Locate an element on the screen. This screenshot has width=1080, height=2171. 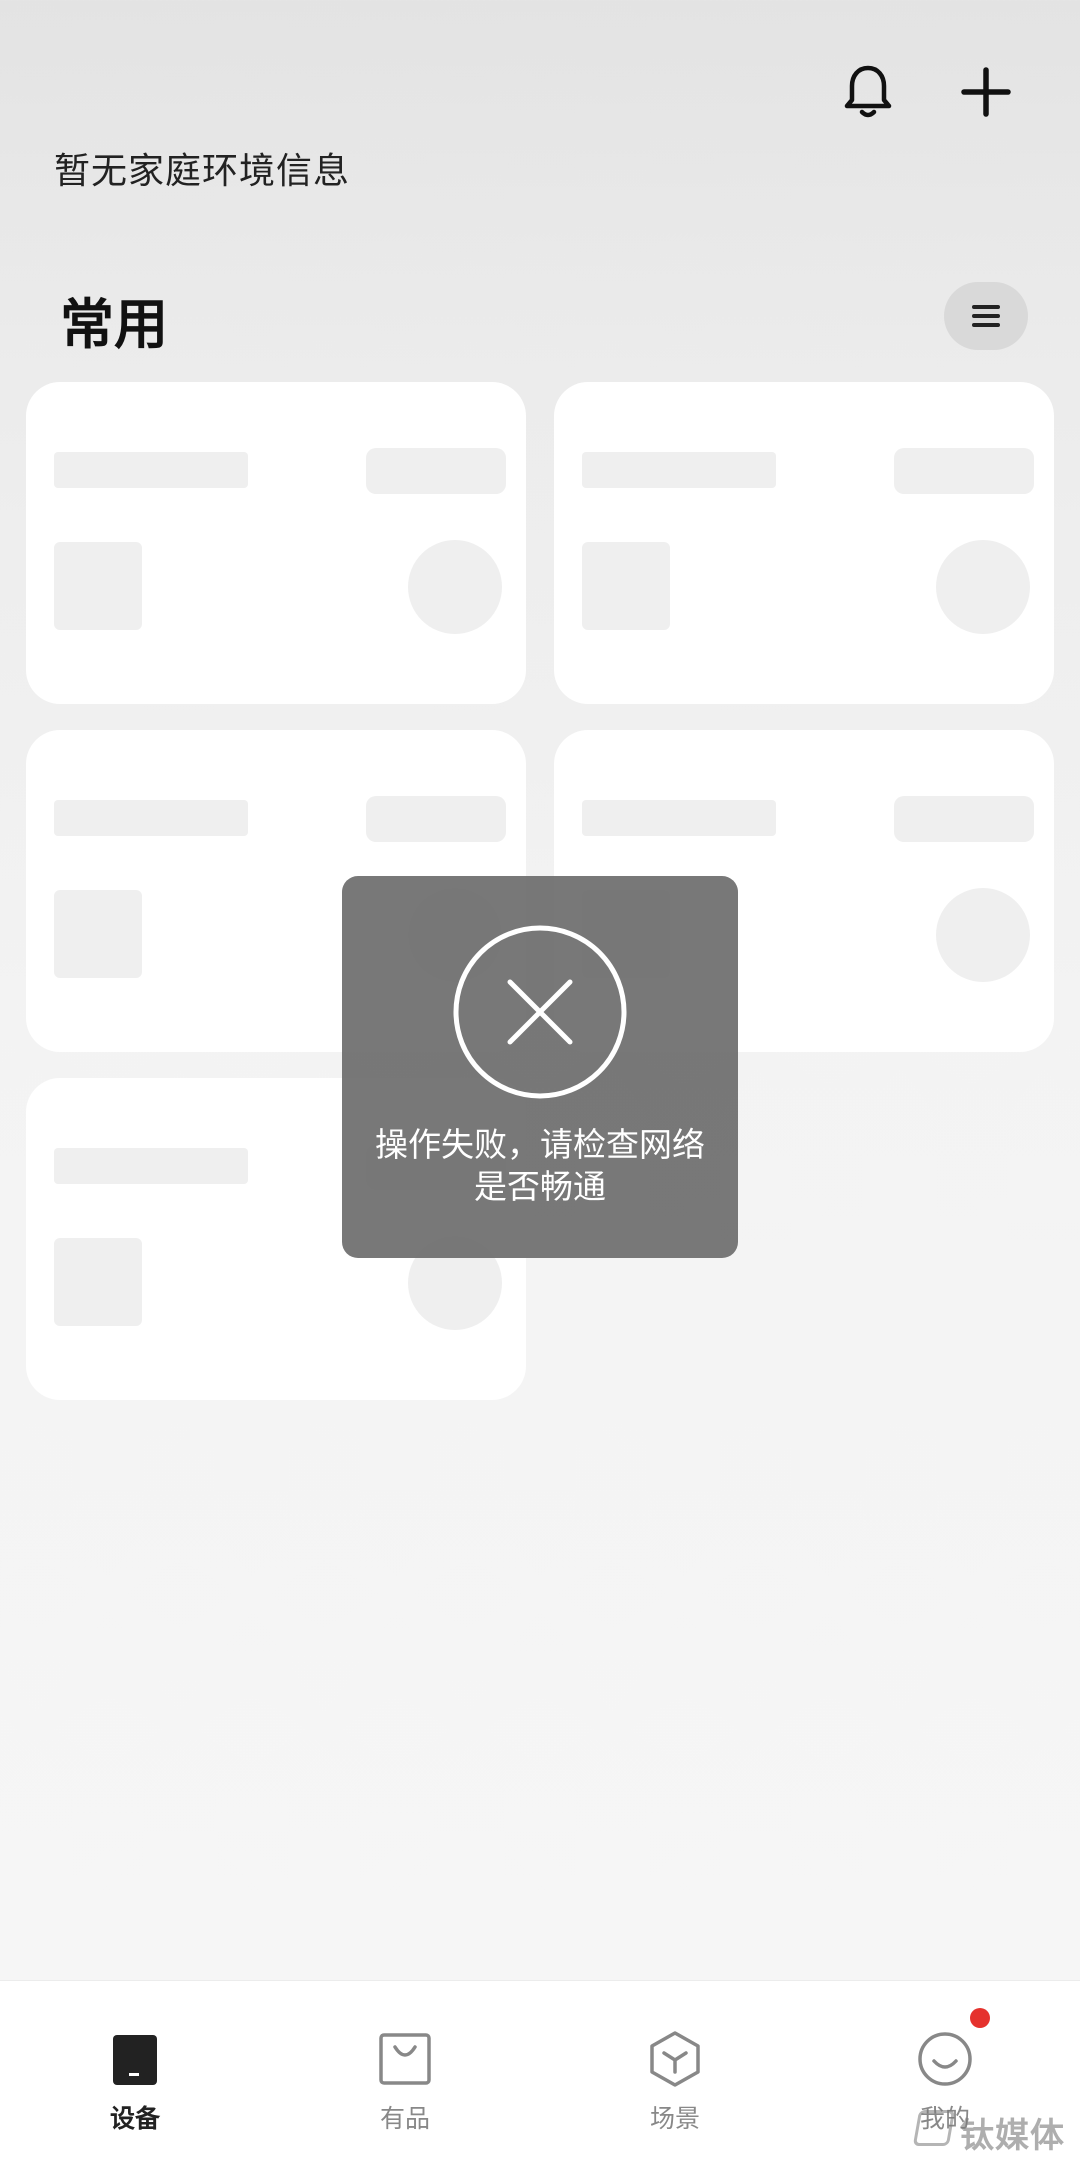
tab-label: 场景 is located at coordinates (674, 2118).